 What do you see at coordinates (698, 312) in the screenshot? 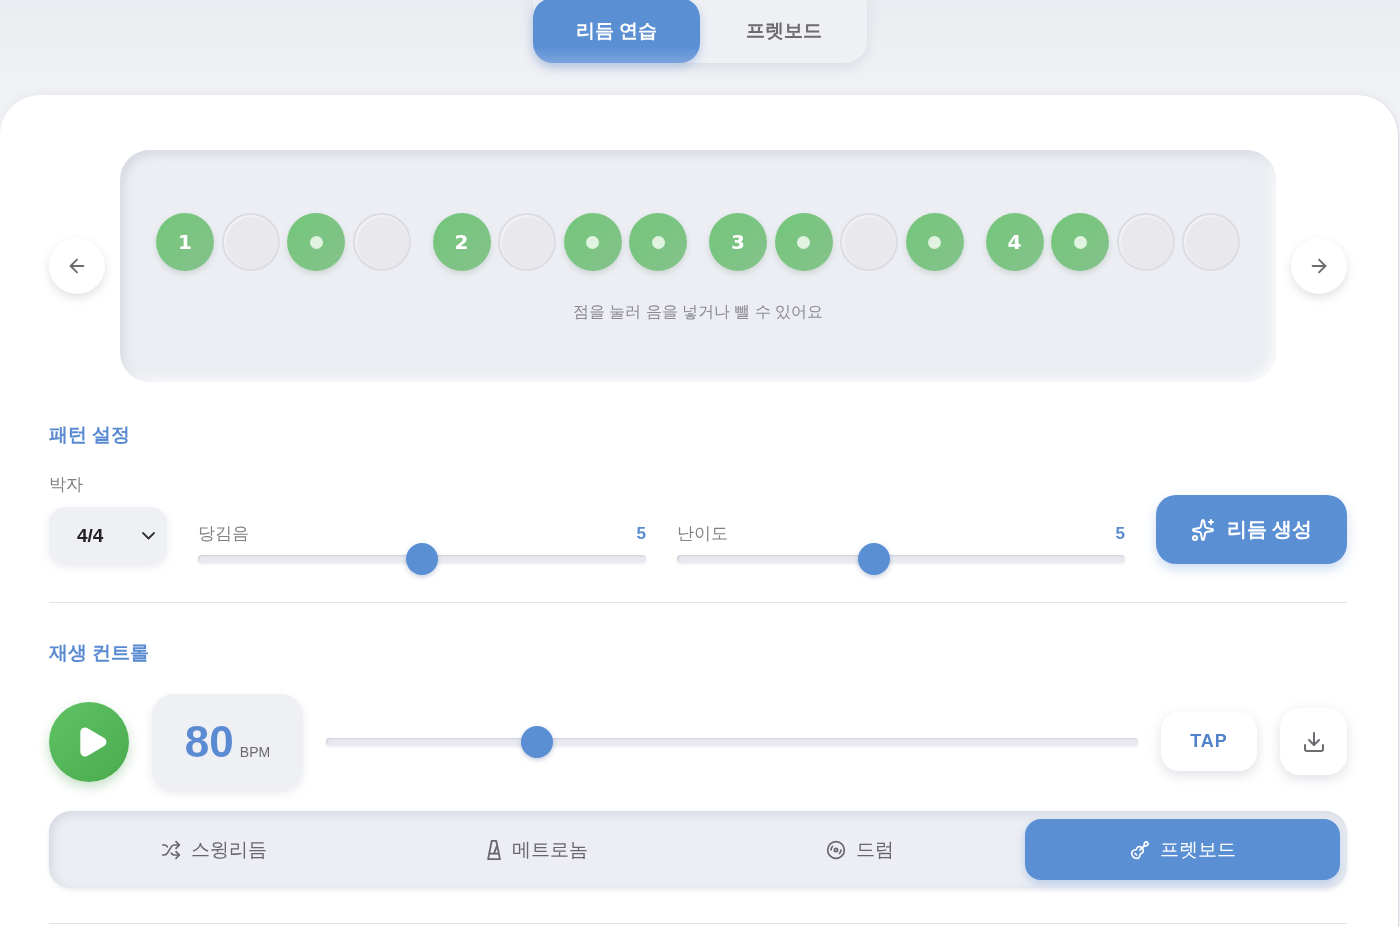
I see `hint-text: 점을 눌러 음을 넣거나 뺄 수 있어요` at bounding box center [698, 312].